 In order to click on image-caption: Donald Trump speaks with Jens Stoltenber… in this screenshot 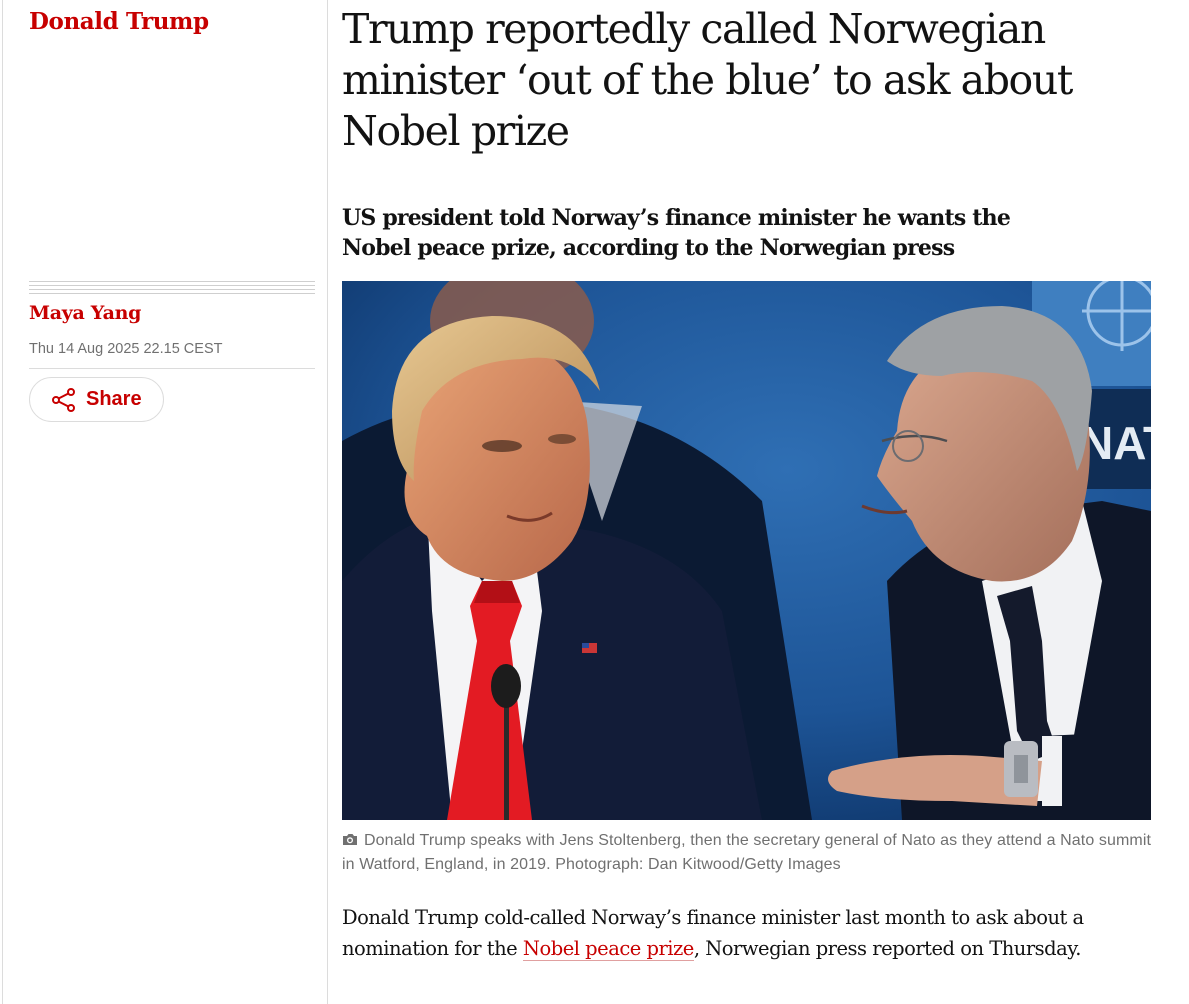, I will do `click(749, 853)`.